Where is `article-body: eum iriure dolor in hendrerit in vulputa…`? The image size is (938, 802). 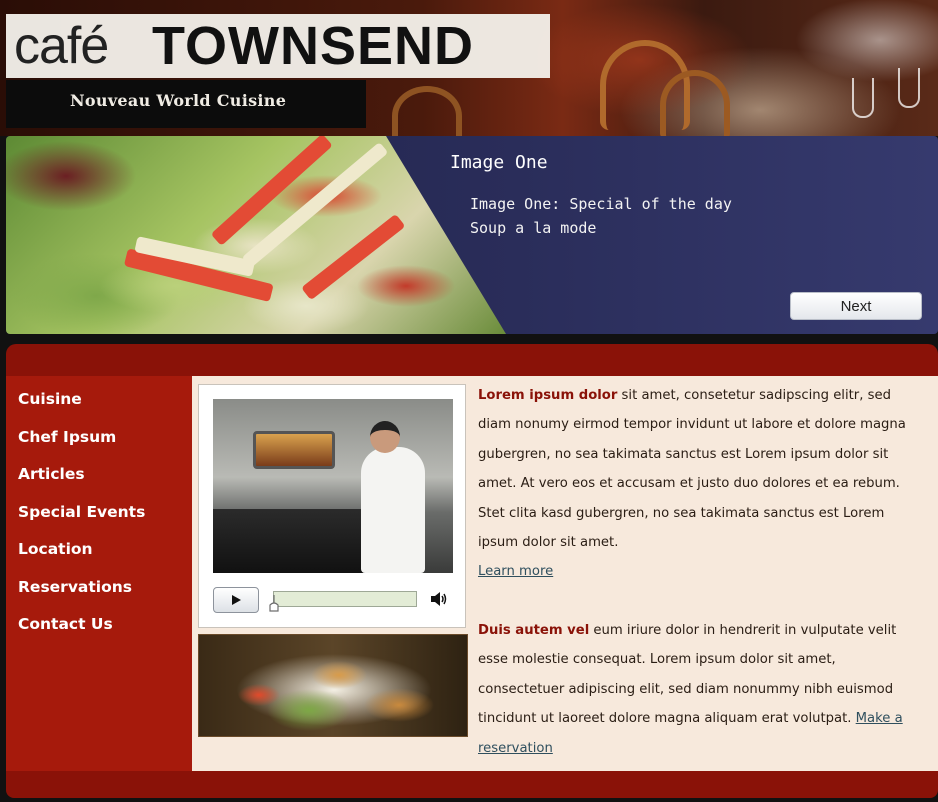
article-body: eum iriure dolor in hendrerit in vulputa… is located at coordinates (687, 675).